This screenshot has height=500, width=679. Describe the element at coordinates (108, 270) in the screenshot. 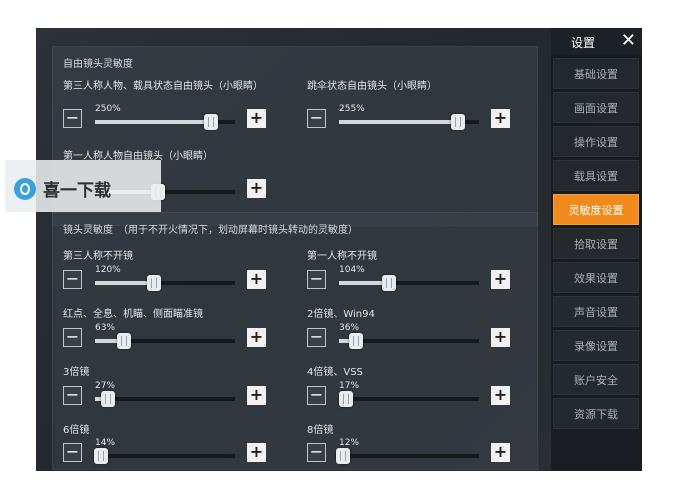

I see `third-no-scope-value: 120%` at that location.